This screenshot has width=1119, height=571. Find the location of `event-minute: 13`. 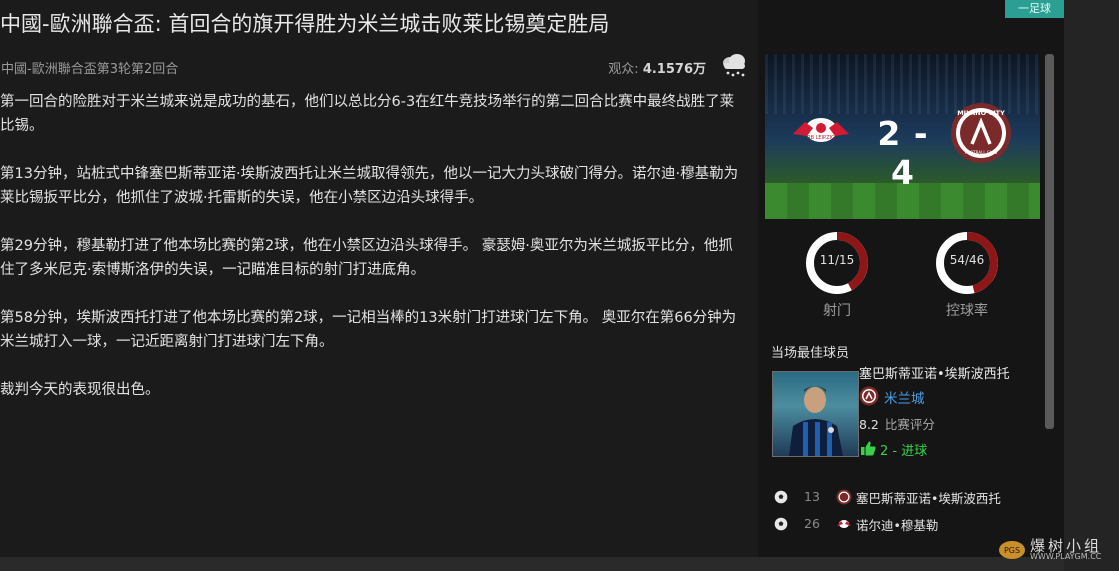

event-minute: 13 is located at coordinates (812, 496).